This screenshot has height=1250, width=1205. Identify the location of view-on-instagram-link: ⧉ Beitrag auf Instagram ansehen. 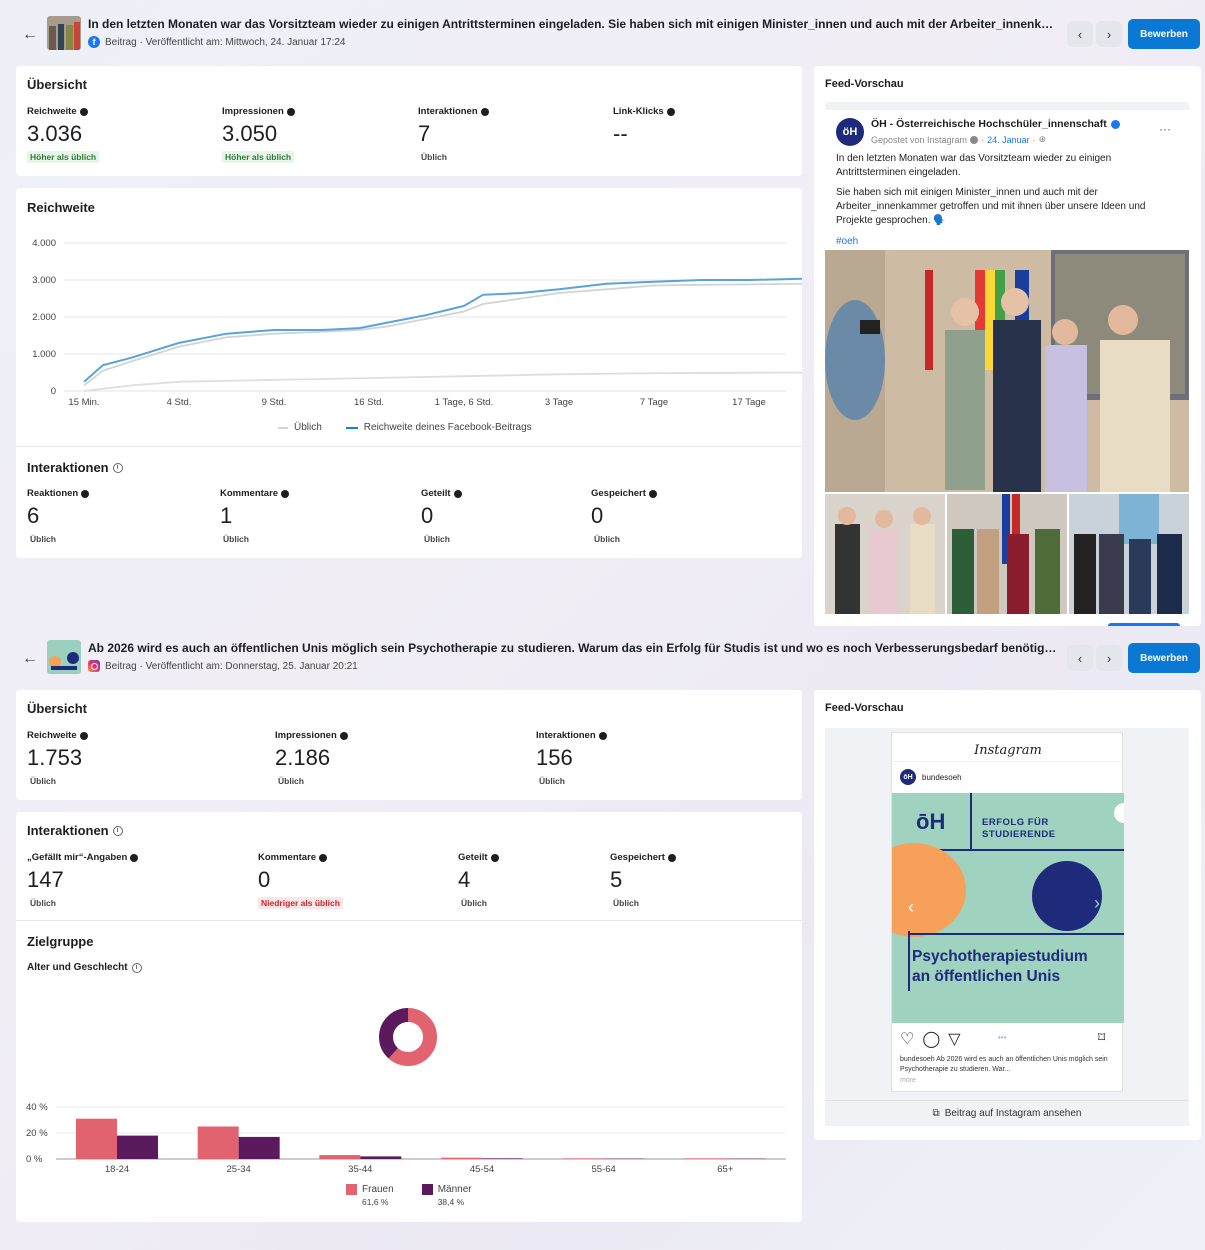
(1007, 1113).